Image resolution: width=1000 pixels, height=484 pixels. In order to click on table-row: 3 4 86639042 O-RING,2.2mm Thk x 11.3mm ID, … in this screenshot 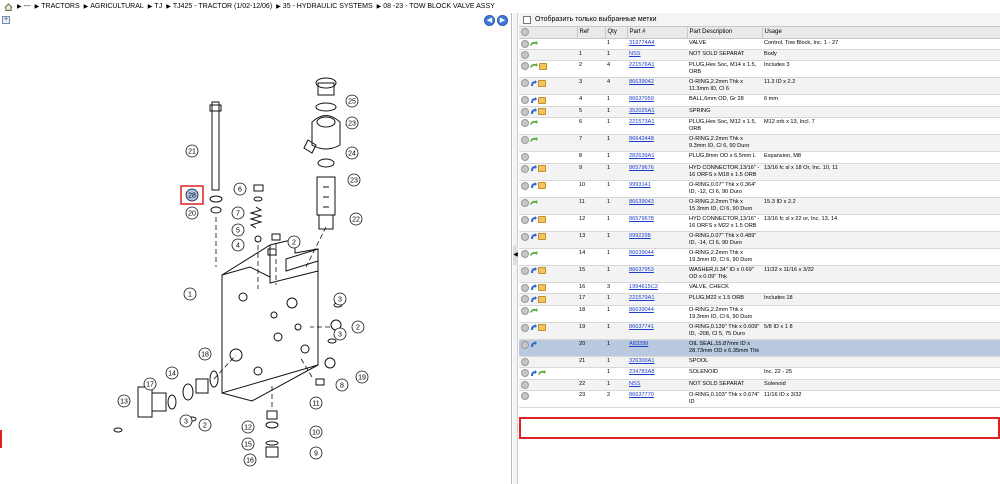, I will do `click(759, 86)`.